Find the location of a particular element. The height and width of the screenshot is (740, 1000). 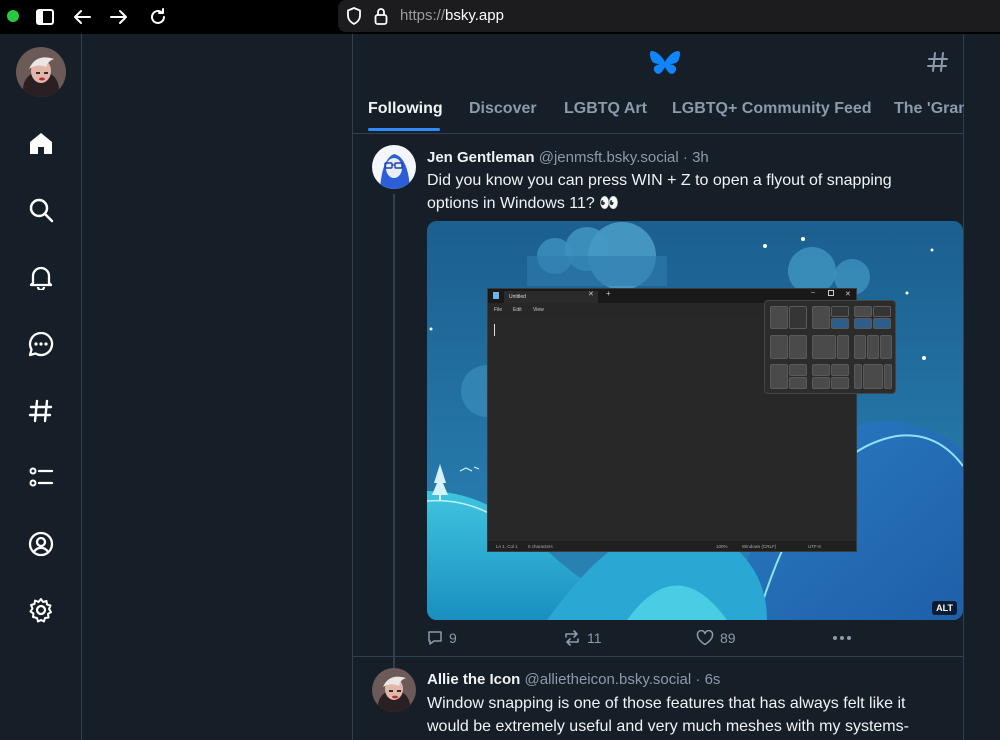

author-handle: @jenmsft.bsky.social is located at coordinates (609, 157).